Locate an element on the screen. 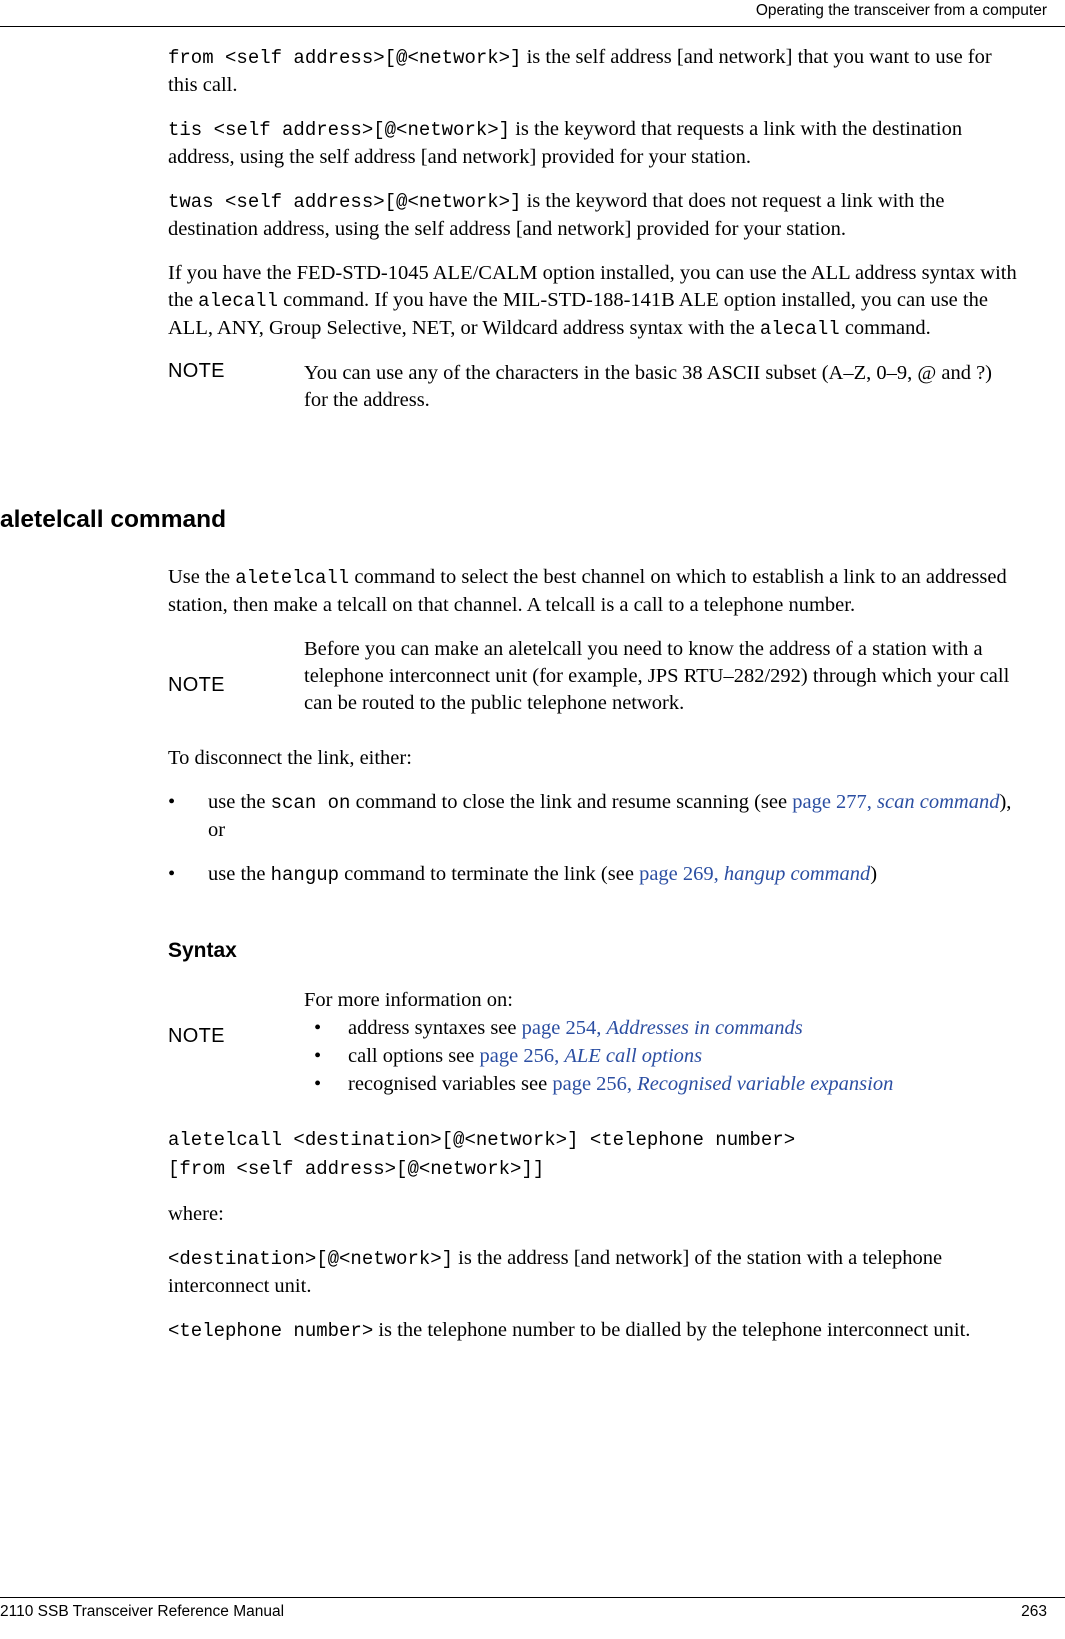 The height and width of the screenshot is (1639, 1065). code-twas: twas <self address>[@<network>] is located at coordinates (345, 202).